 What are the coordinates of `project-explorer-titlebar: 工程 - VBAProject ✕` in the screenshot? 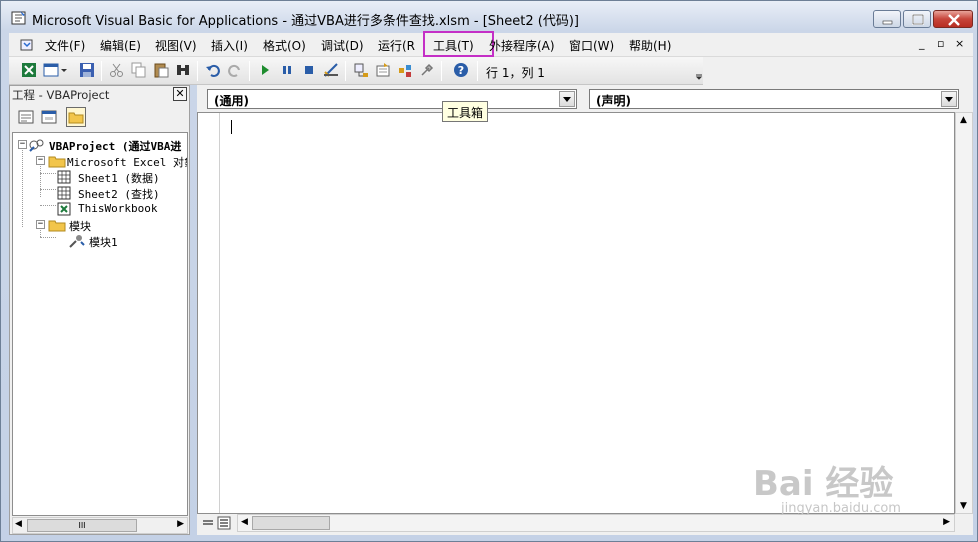 It's located at (99, 94).